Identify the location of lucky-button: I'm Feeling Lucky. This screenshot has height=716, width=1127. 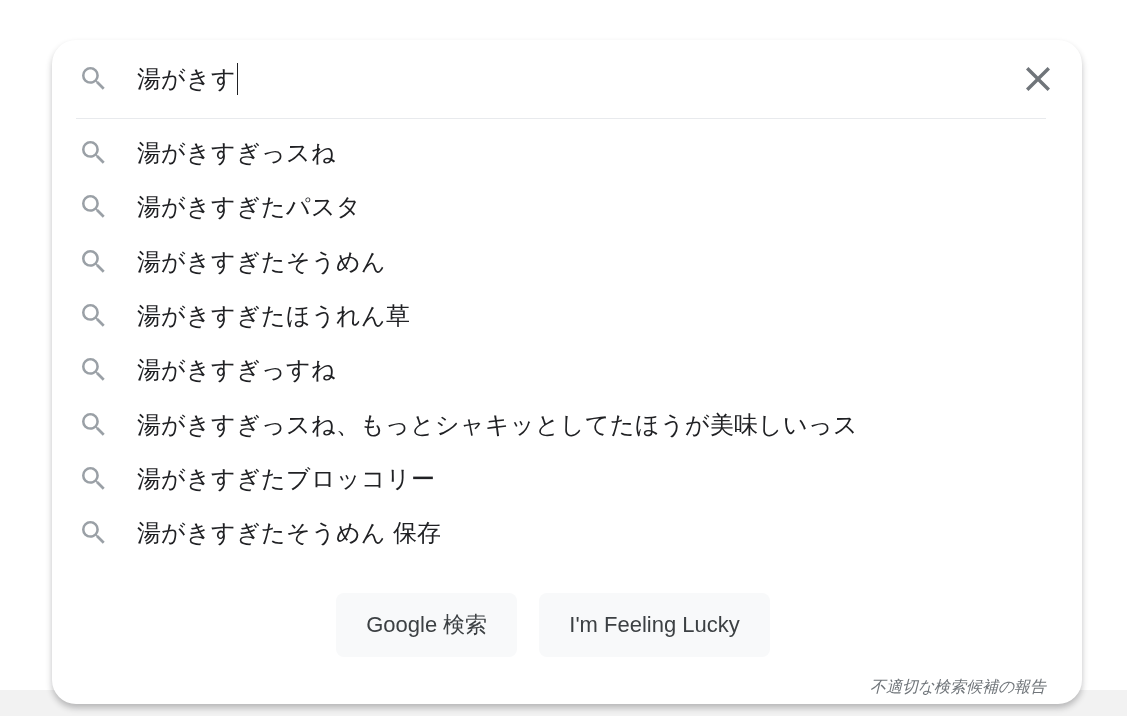
(654, 625).